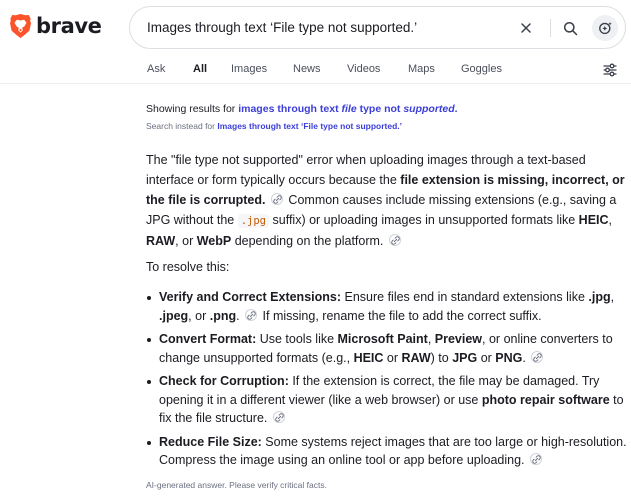  What do you see at coordinates (610, 220) in the screenshot?
I see `answer-text: ,` at bounding box center [610, 220].